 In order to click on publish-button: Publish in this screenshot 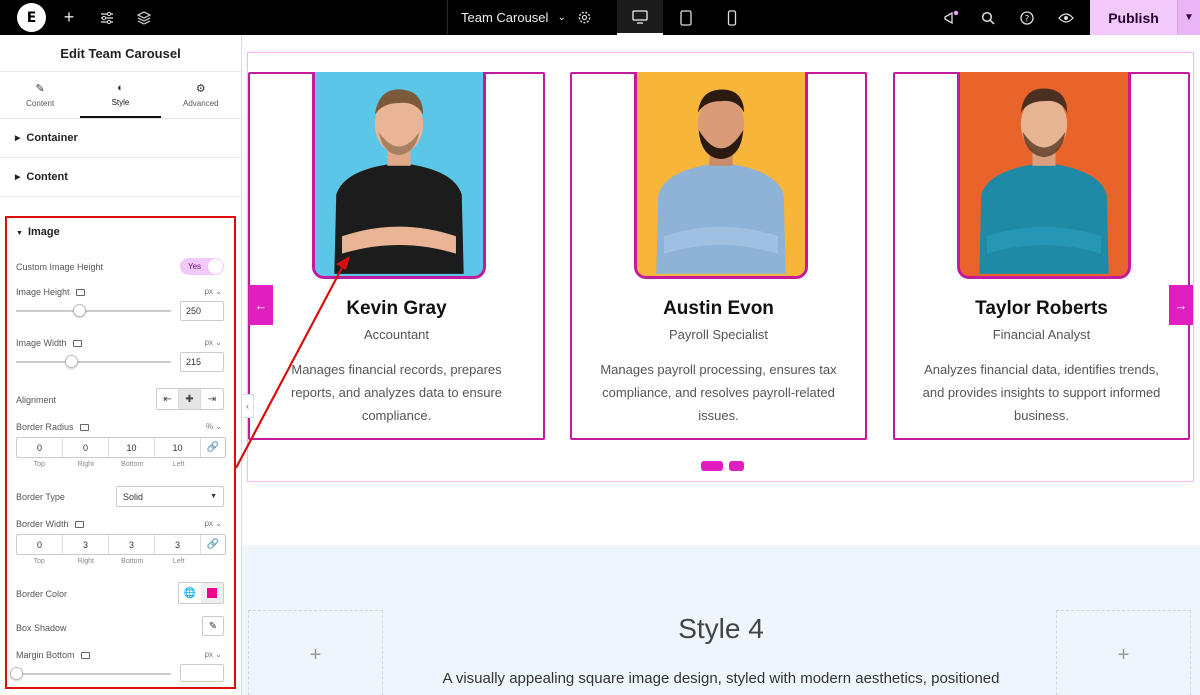, I will do `click(1133, 17)`.